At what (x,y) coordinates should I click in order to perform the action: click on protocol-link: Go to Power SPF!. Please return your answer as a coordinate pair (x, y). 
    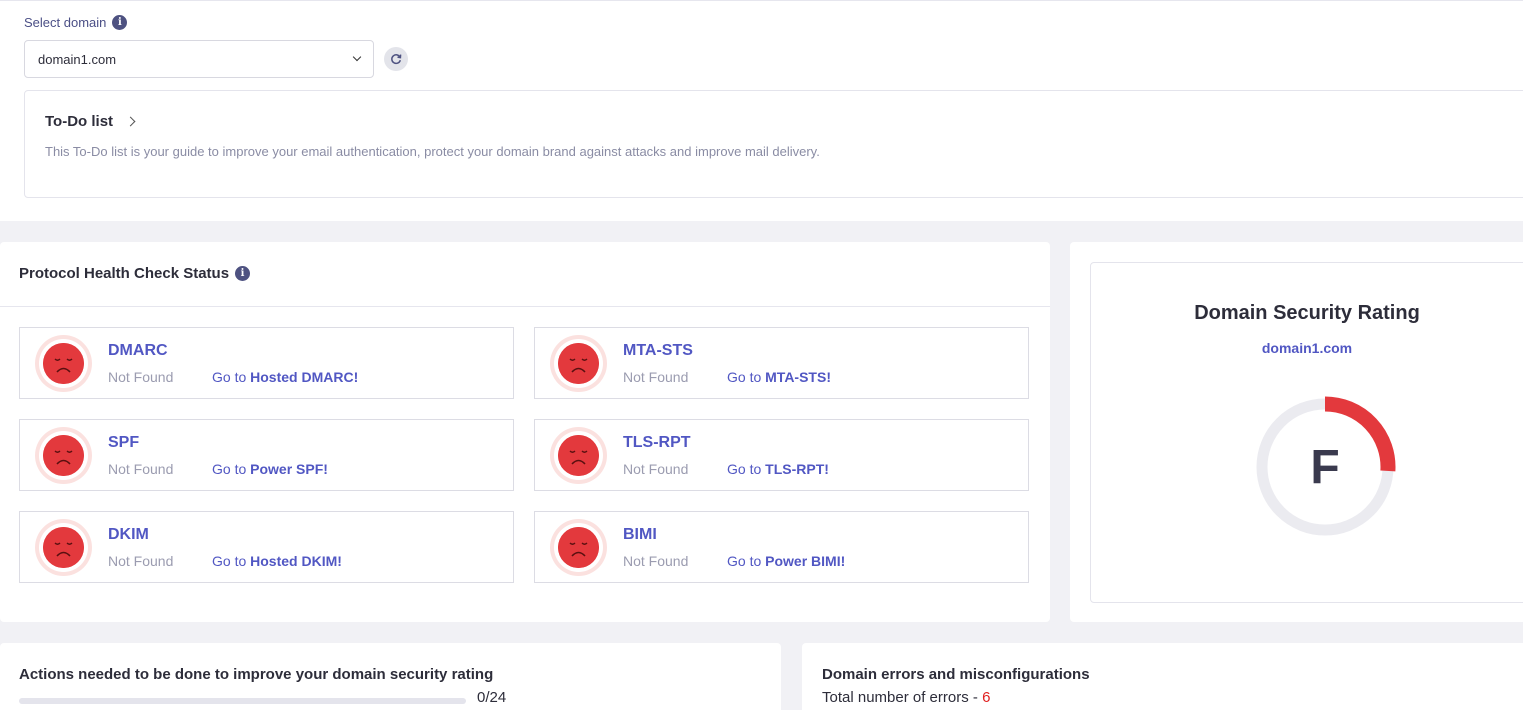
    Looking at the image, I should click on (270, 469).